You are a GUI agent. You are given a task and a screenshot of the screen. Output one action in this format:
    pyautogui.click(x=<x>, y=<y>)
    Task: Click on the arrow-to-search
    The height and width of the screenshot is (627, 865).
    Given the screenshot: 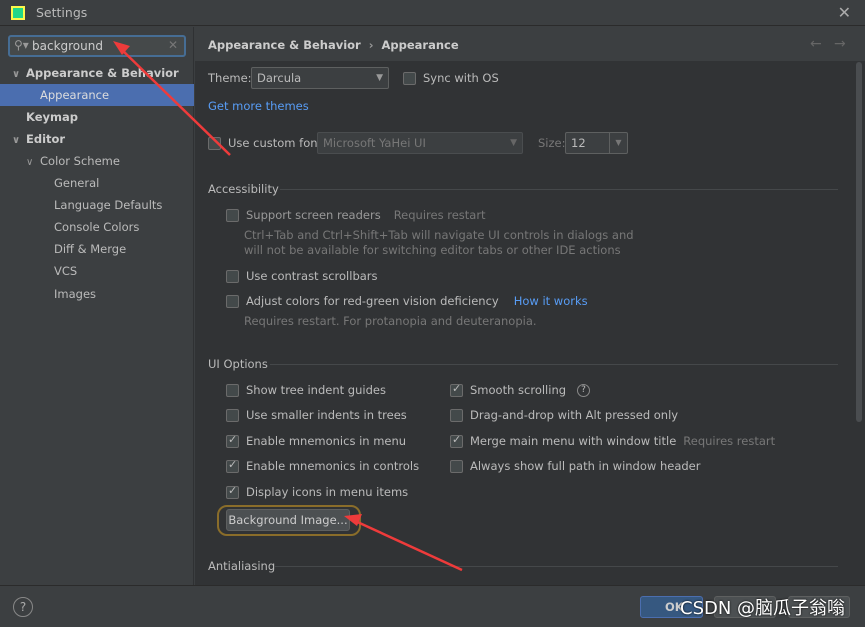 What is the action you would take?
    pyautogui.click(x=175, y=101)
    